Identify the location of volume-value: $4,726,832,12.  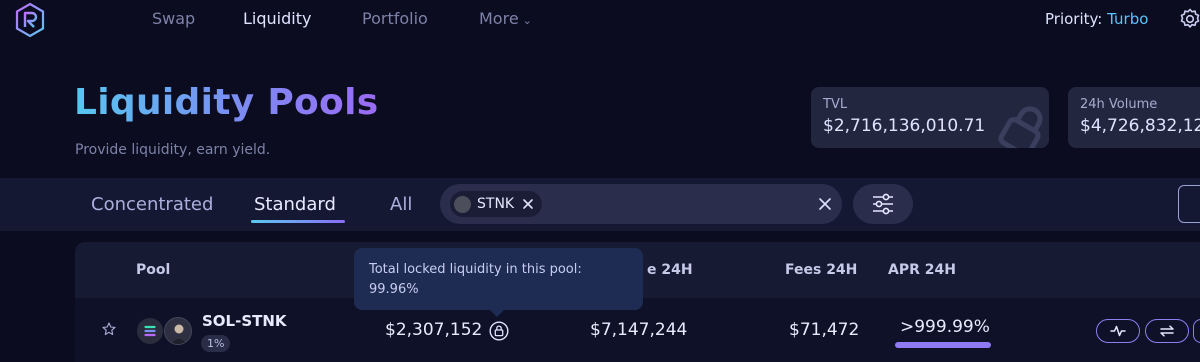
(1140, 126).